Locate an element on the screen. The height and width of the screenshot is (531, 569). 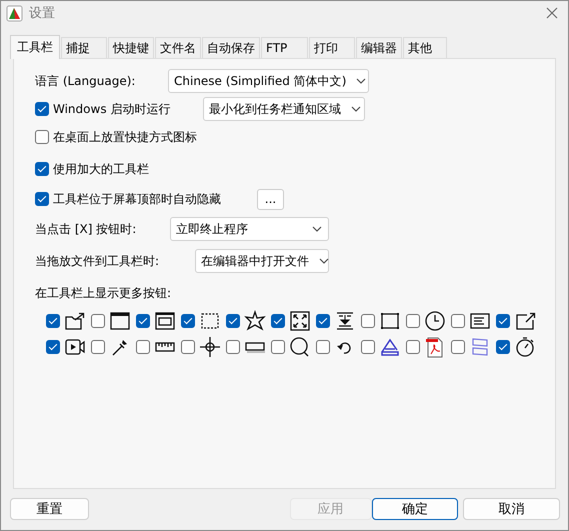
field-label: 语言 (Language): is located at coordinates (85, 81).